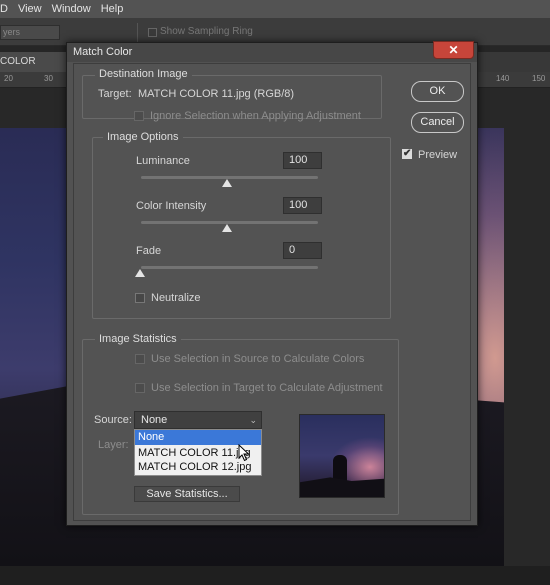  Describe the element at coordinates (198, 420) in the screenshot. I see `source-select: None ⌄` at that location.